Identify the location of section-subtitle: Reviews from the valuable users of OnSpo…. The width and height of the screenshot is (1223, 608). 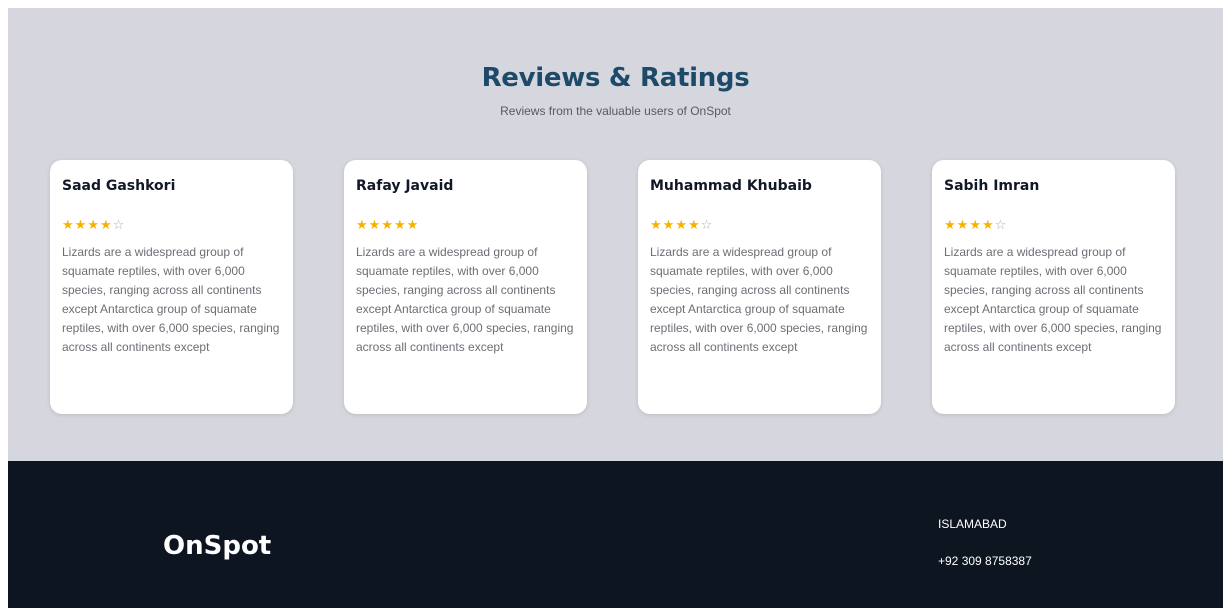
(615, 111).